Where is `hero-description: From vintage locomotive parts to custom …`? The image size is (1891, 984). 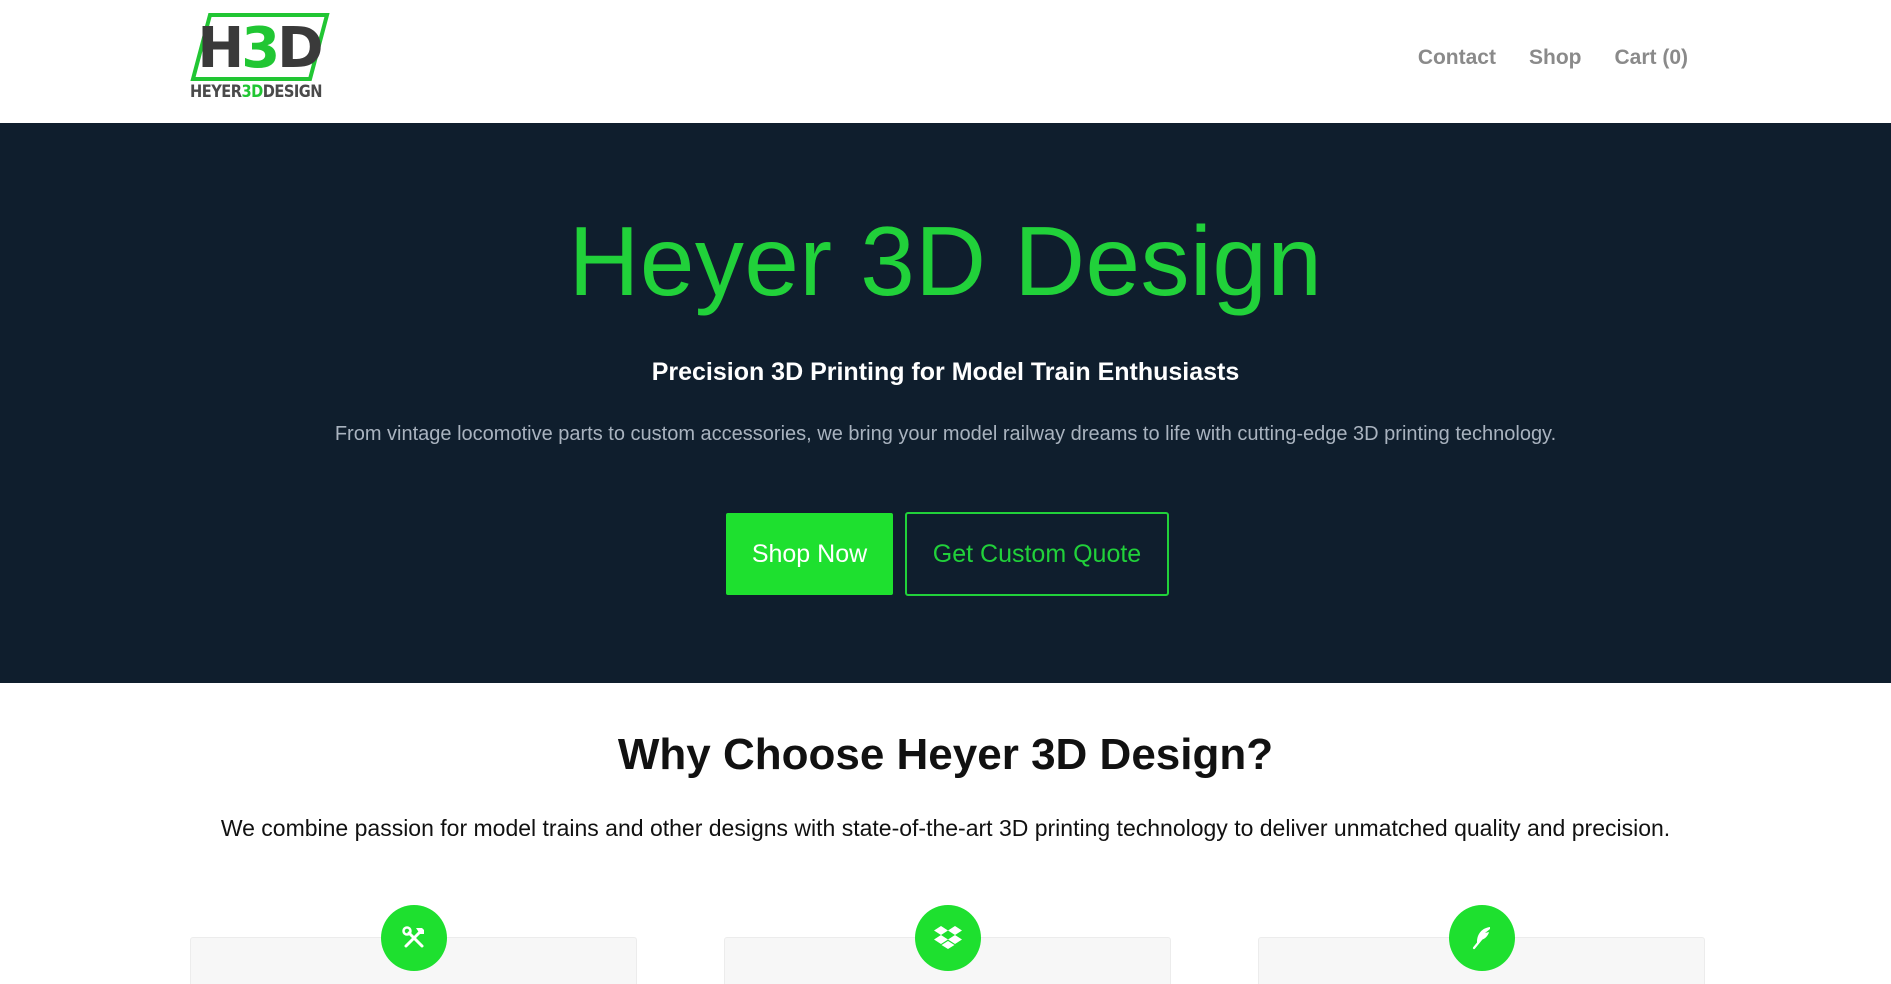 hero-description: From vintage locomotive parts to custom … is located at coordinates (945, 434).